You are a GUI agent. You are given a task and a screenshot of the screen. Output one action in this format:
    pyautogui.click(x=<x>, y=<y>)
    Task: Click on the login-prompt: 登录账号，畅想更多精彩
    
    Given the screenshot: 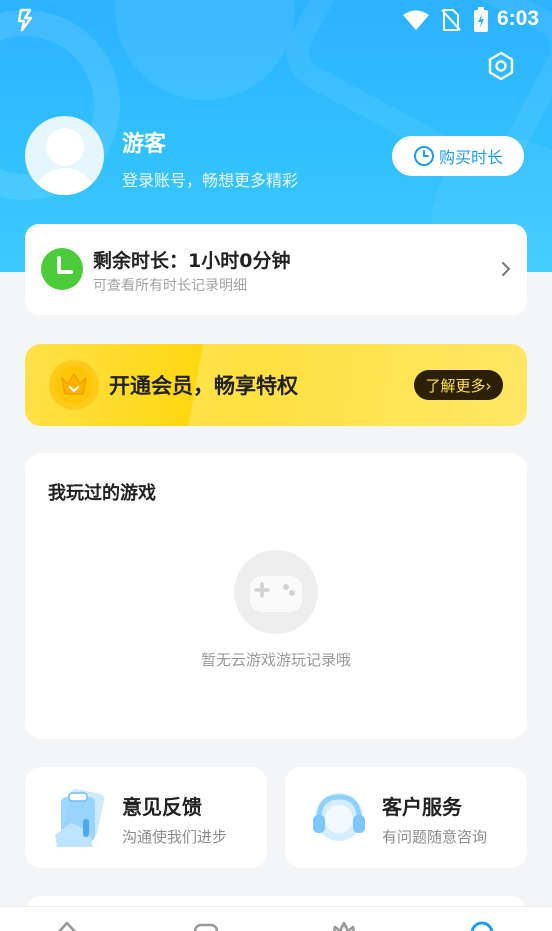 What is the action you would take?
    pyautogui.click(x=210, y=179)
    